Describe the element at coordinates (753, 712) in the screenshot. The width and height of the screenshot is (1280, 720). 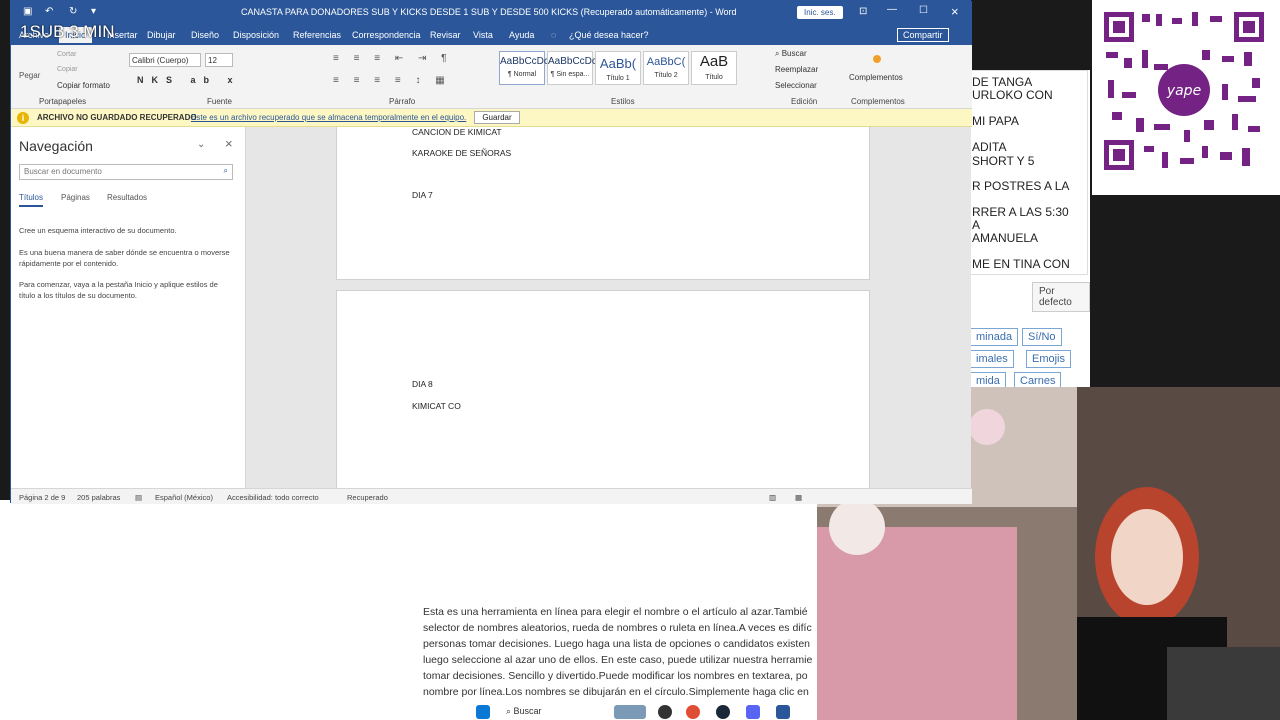
I see `discord-icon` at that location.